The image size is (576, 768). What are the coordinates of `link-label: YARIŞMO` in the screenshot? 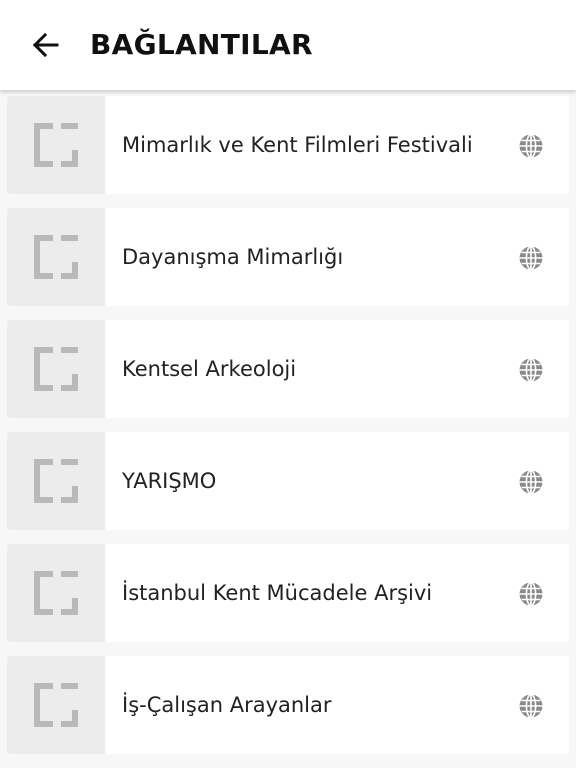 It's located at (169, 481).